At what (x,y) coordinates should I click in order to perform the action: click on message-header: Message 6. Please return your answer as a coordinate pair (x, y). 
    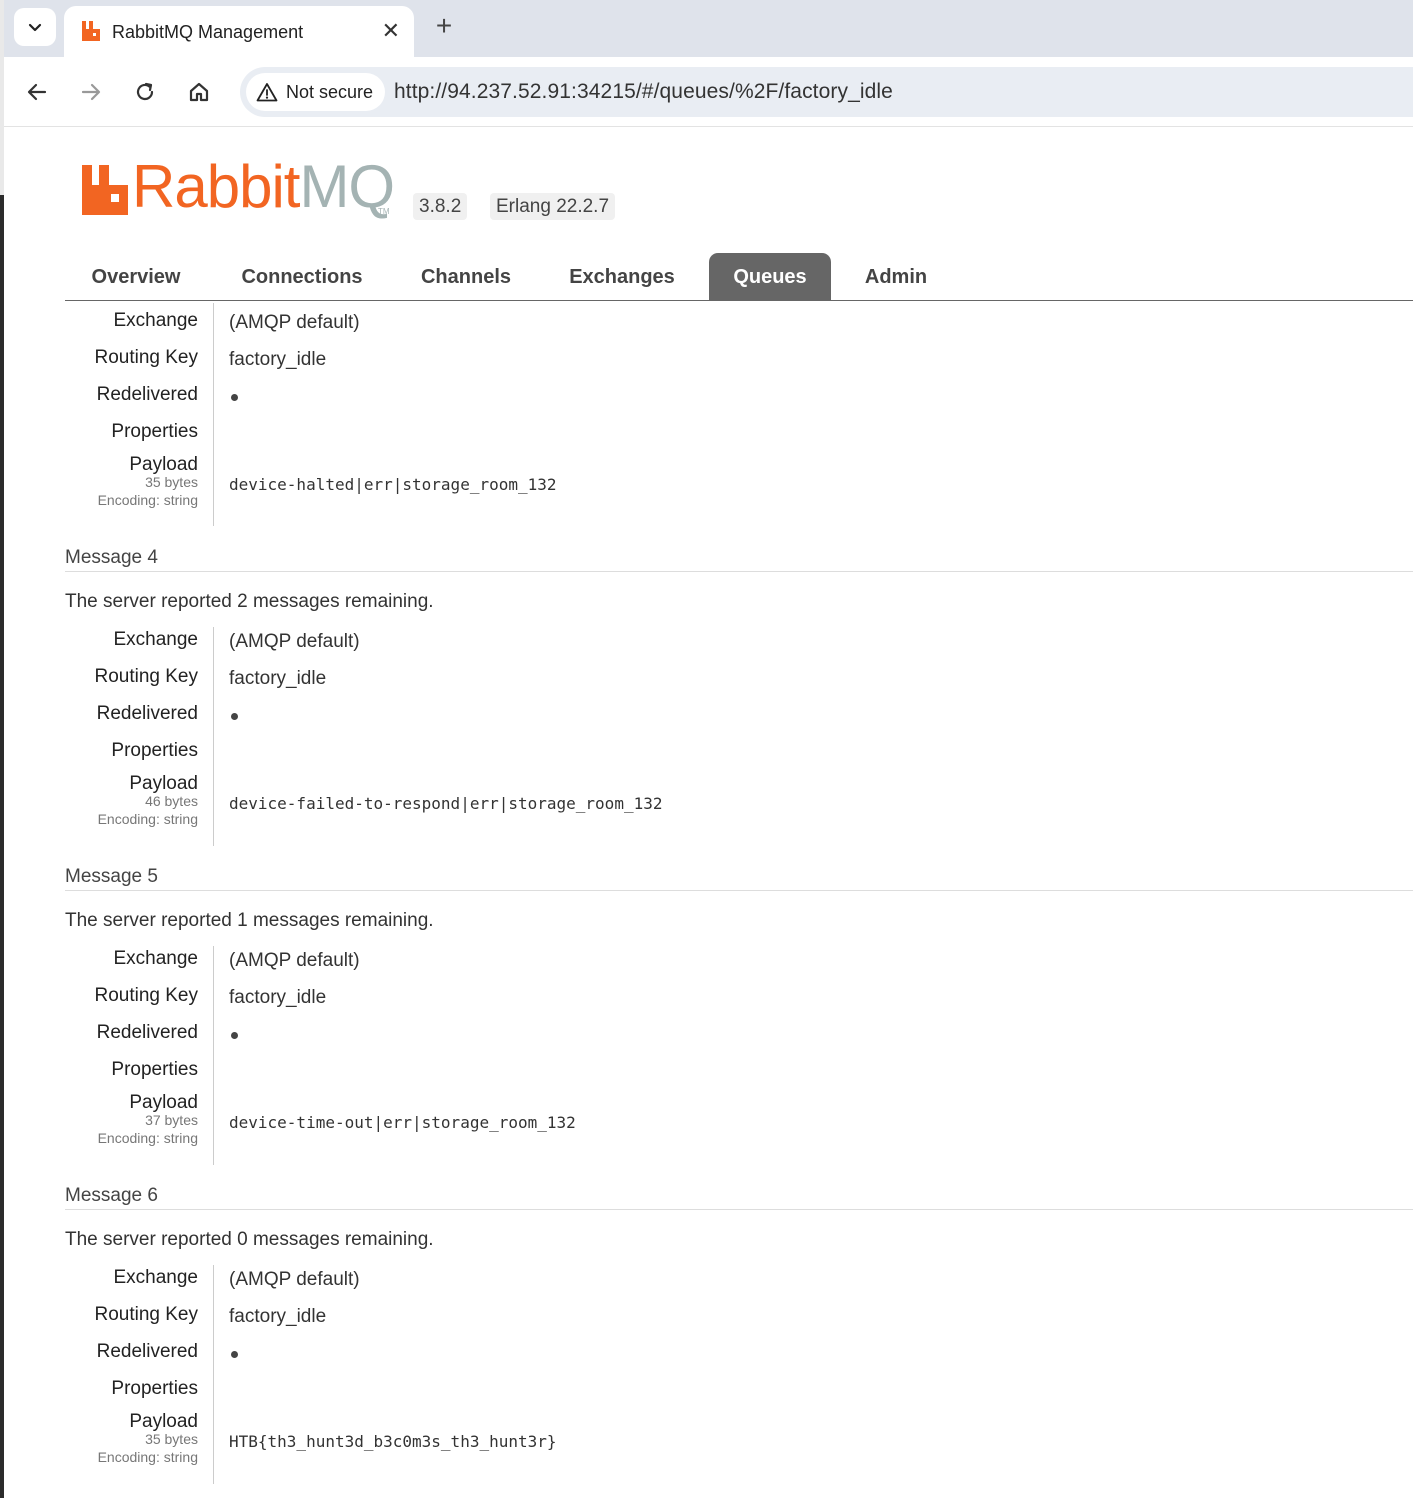
    Looking at the image, I should click on (111, 1195).